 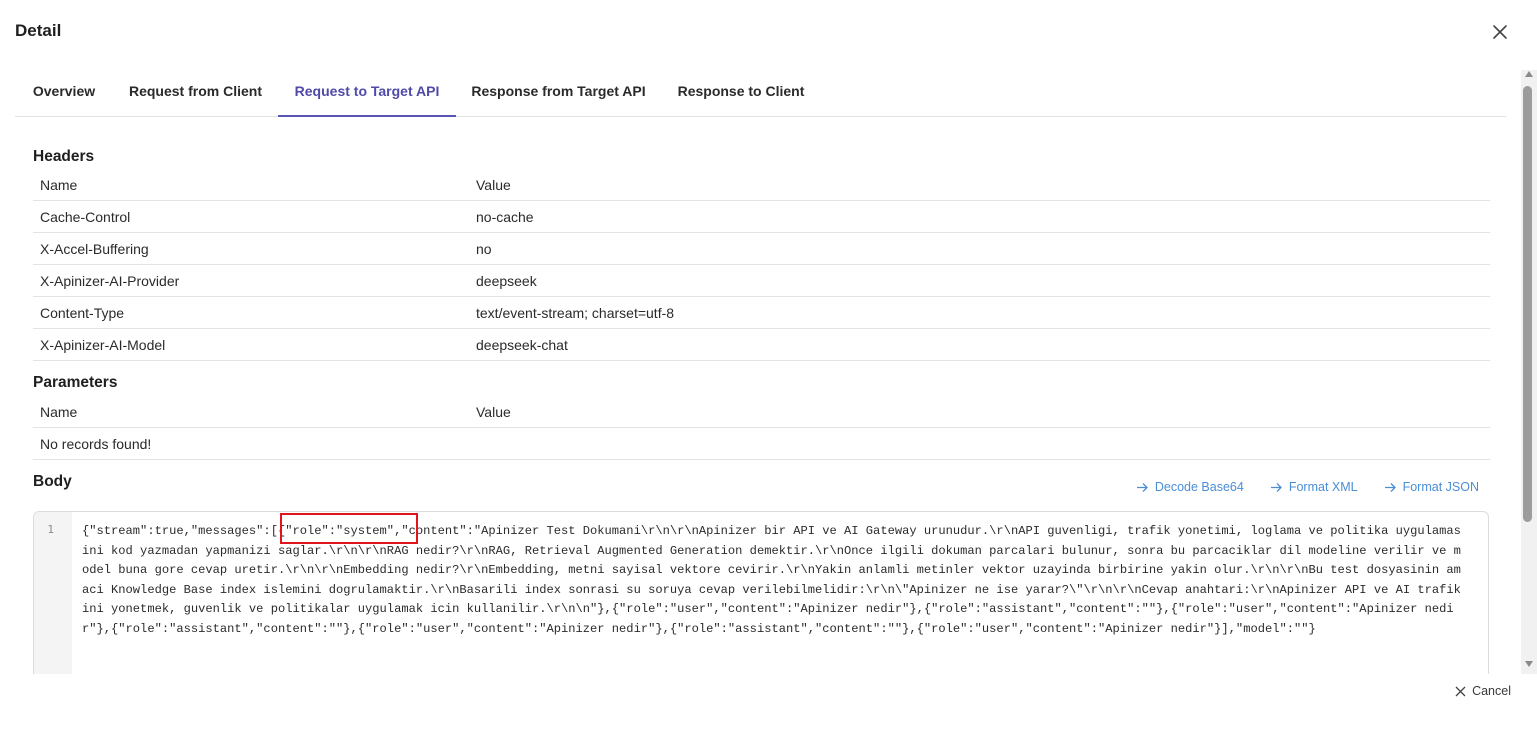 I want to click on table-row: Cache-Control no-cache, so click(x=761, y=217).